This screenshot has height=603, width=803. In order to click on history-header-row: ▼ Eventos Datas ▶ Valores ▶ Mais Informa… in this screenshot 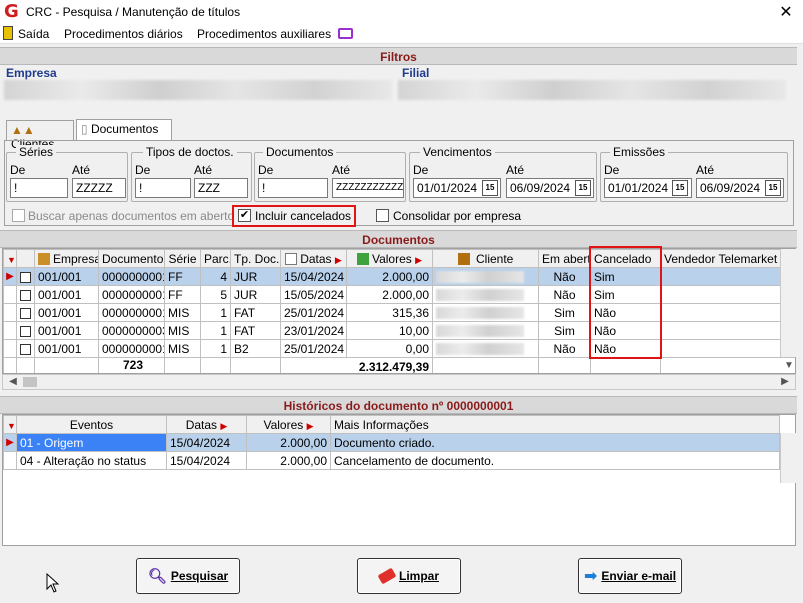, I will do `click(391, 424)`.